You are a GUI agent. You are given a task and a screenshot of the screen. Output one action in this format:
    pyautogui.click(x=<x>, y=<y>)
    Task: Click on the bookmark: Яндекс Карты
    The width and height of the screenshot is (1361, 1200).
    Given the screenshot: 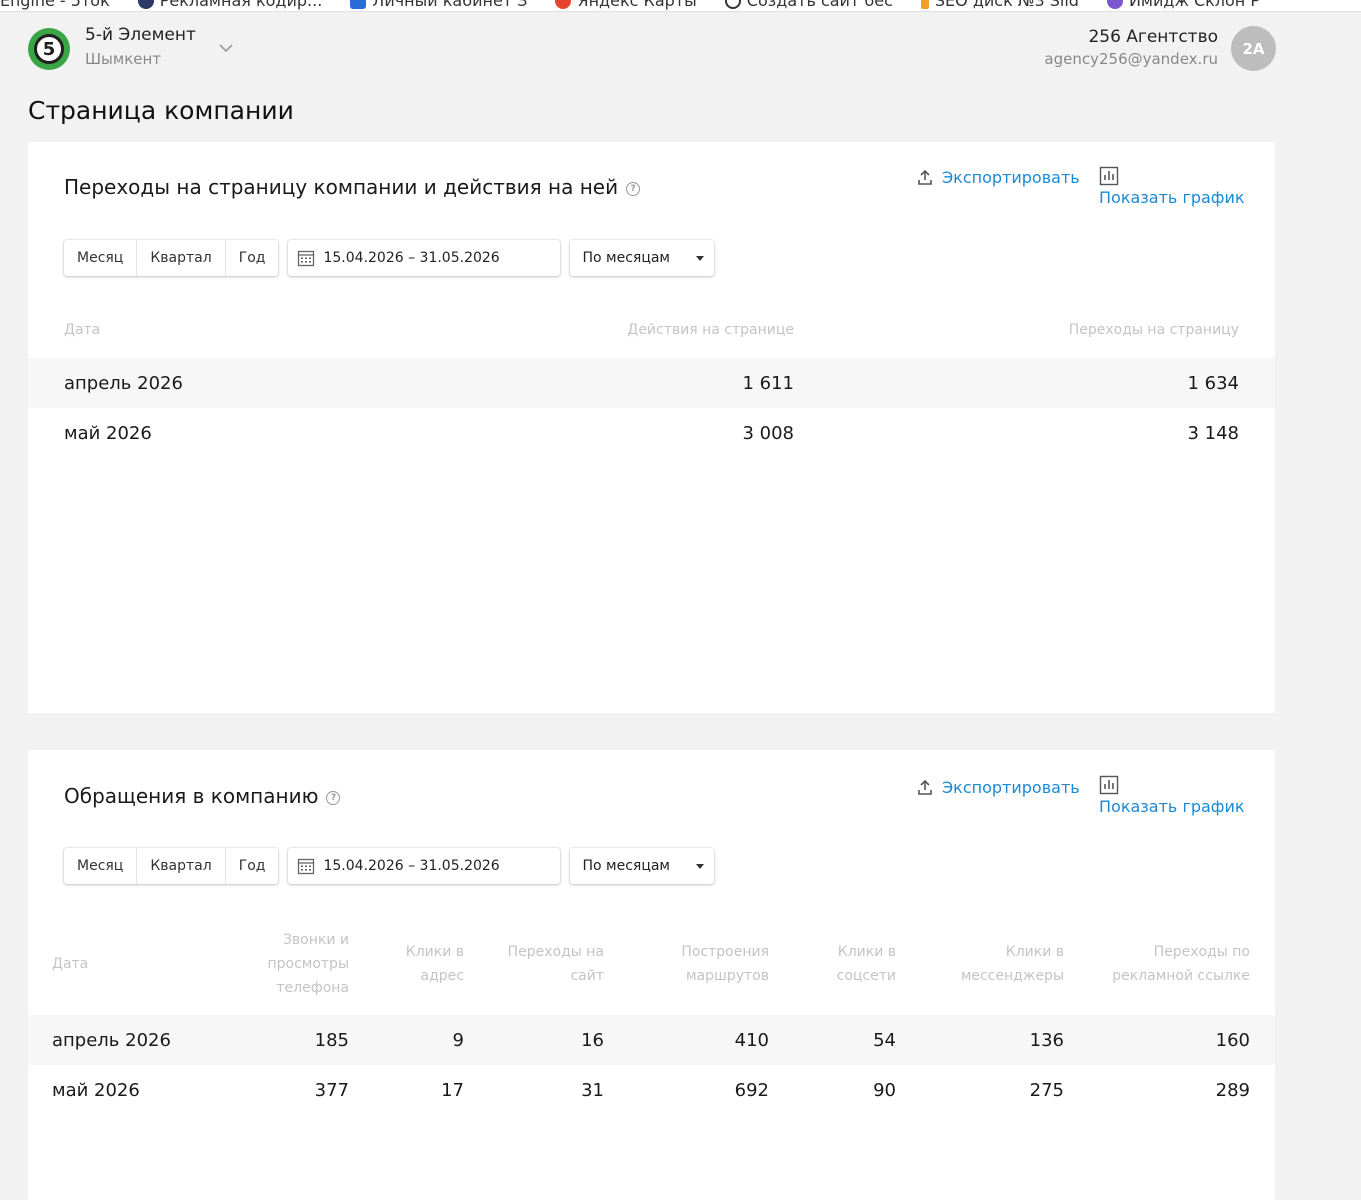 What is the action you would take?
    pyautogui.click(x=626, y=5)
    